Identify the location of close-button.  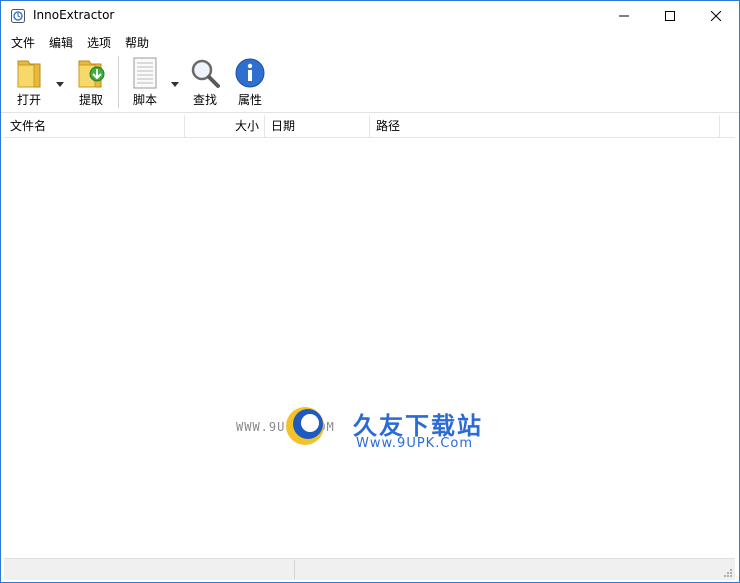
(716, 16).